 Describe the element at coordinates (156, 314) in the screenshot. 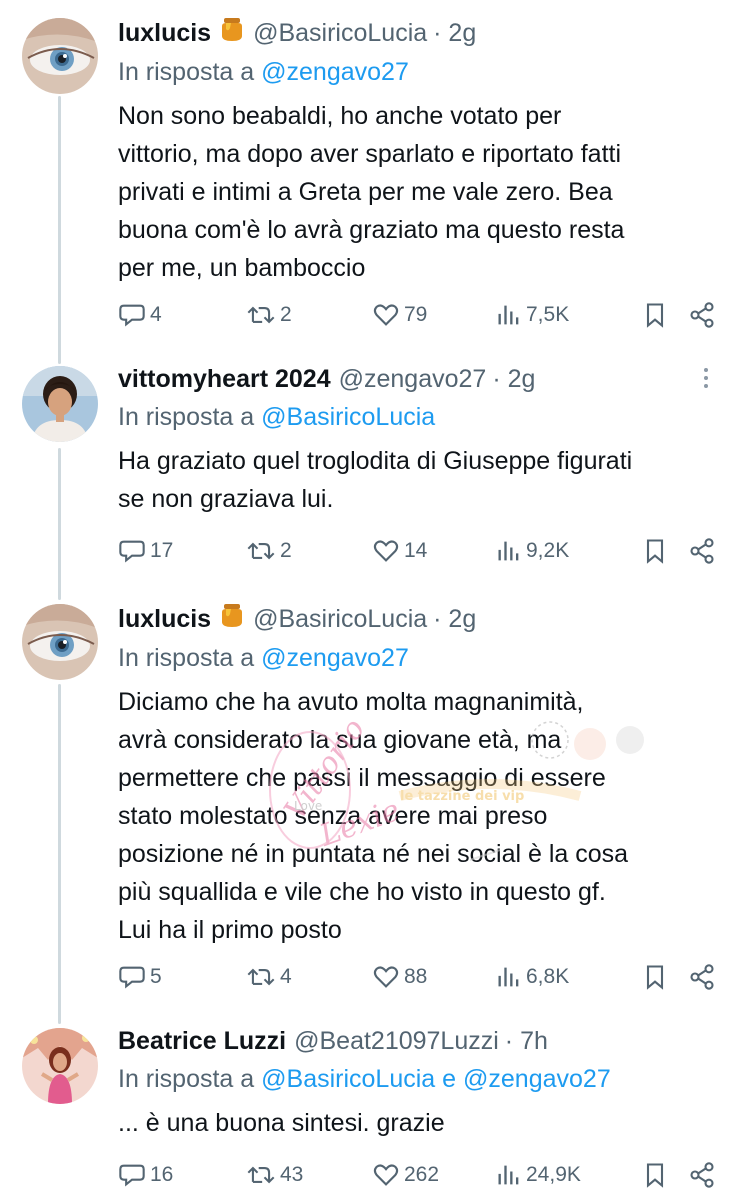

I see `reply-count: 4` at that location.